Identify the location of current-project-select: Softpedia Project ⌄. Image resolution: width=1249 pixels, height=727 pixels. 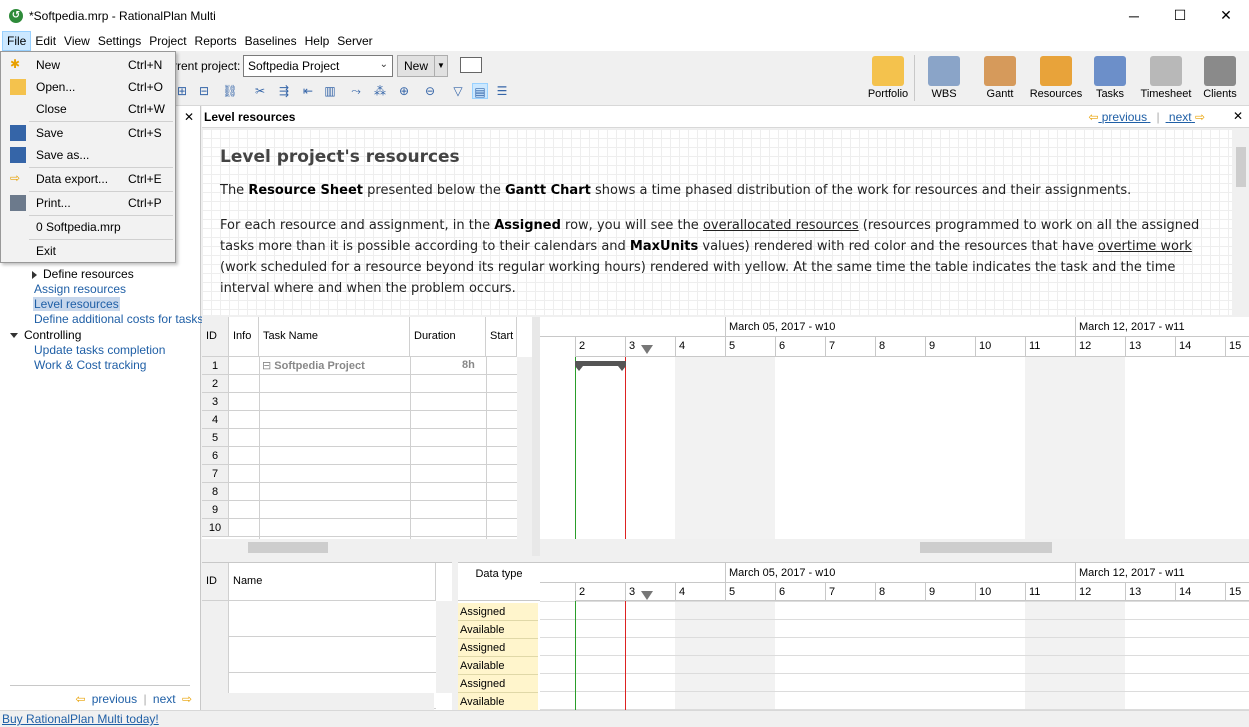
(318, 66).